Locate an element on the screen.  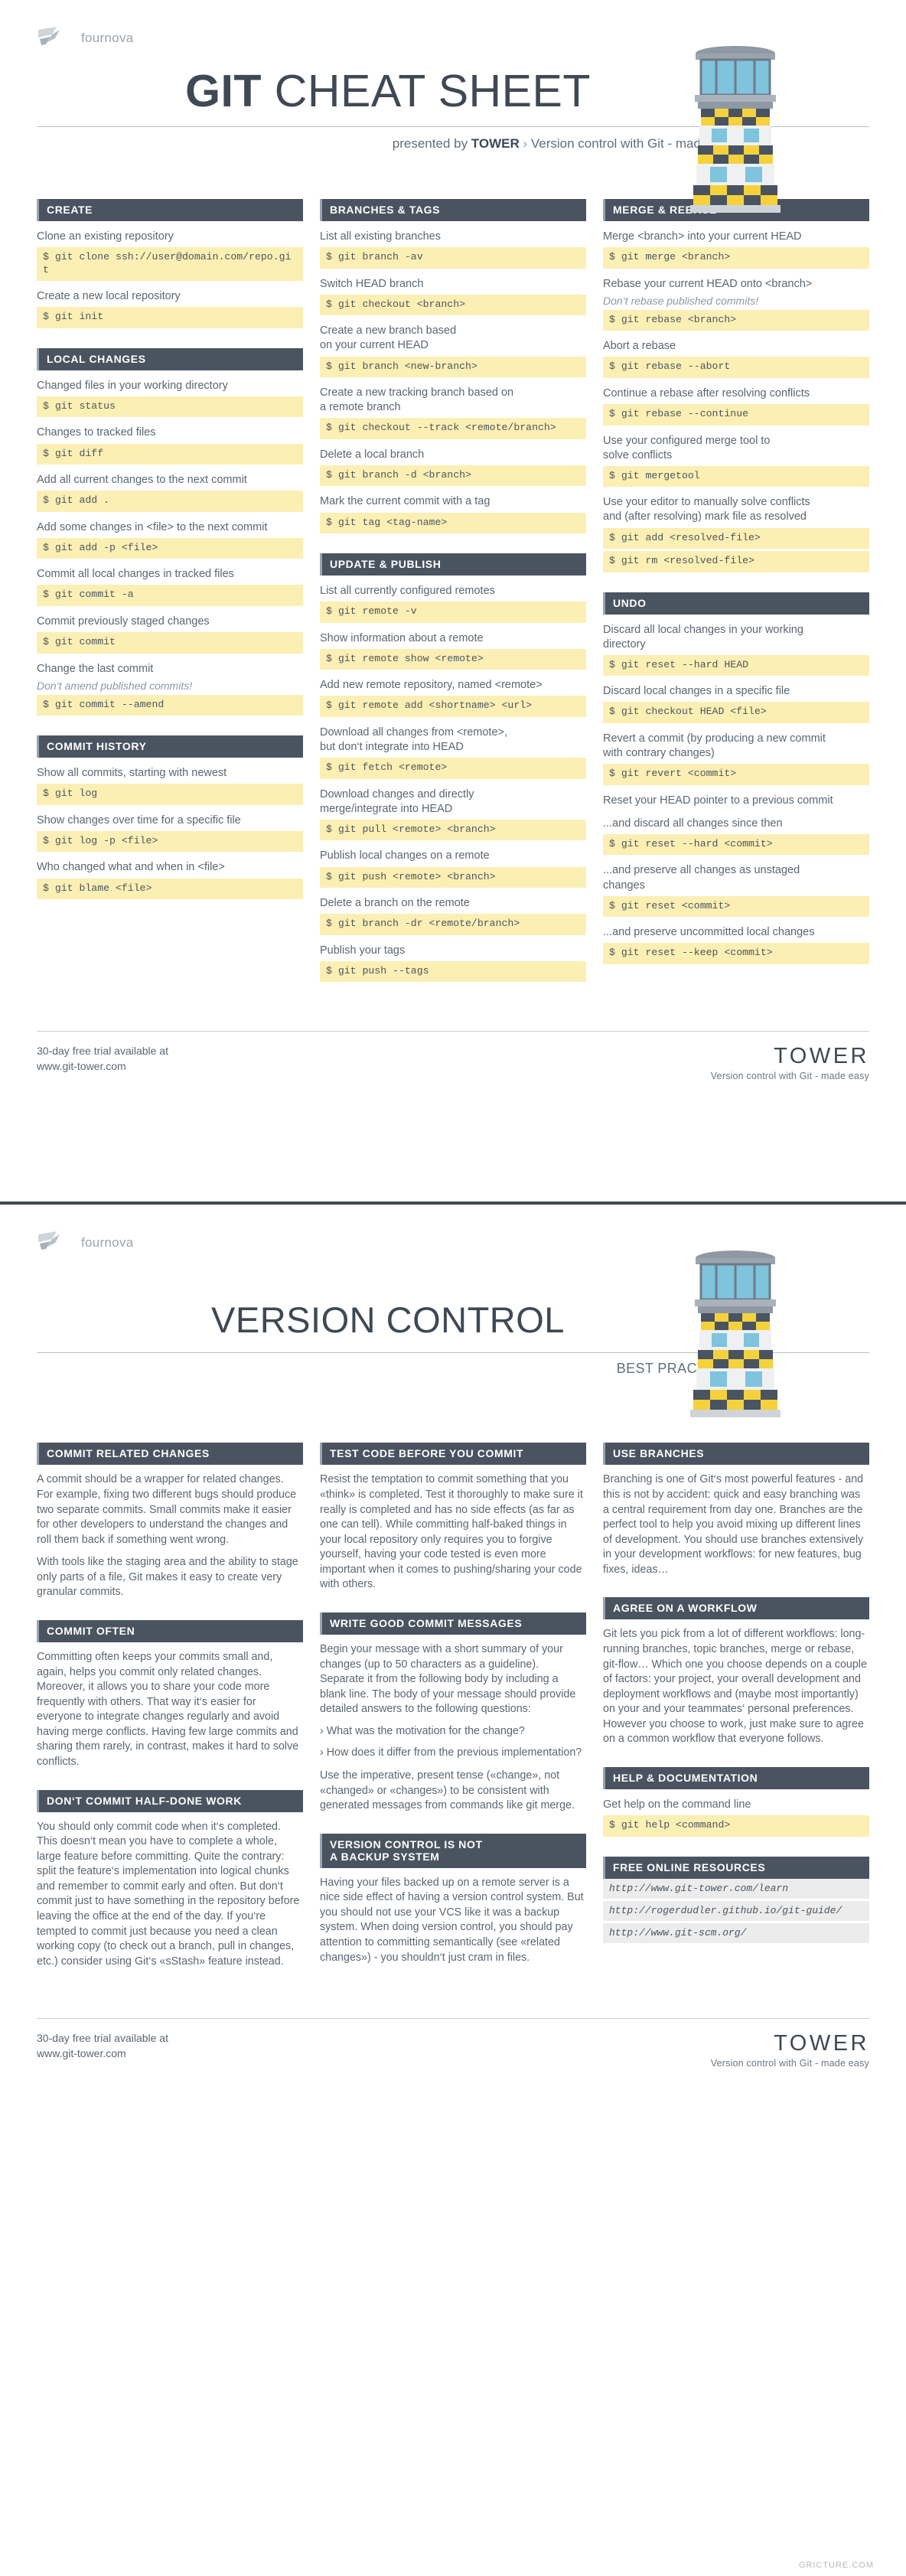
command-snippet: $ git reset --hard <commit> is located at coordinates (736, 844).